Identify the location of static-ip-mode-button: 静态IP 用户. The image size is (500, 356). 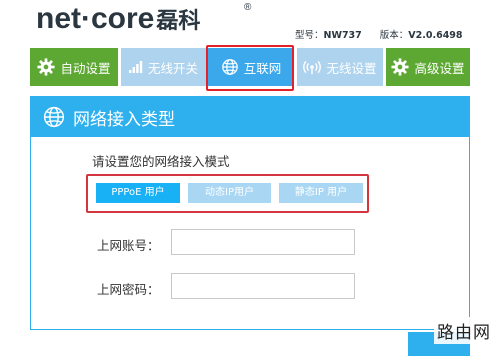
(321, 193).